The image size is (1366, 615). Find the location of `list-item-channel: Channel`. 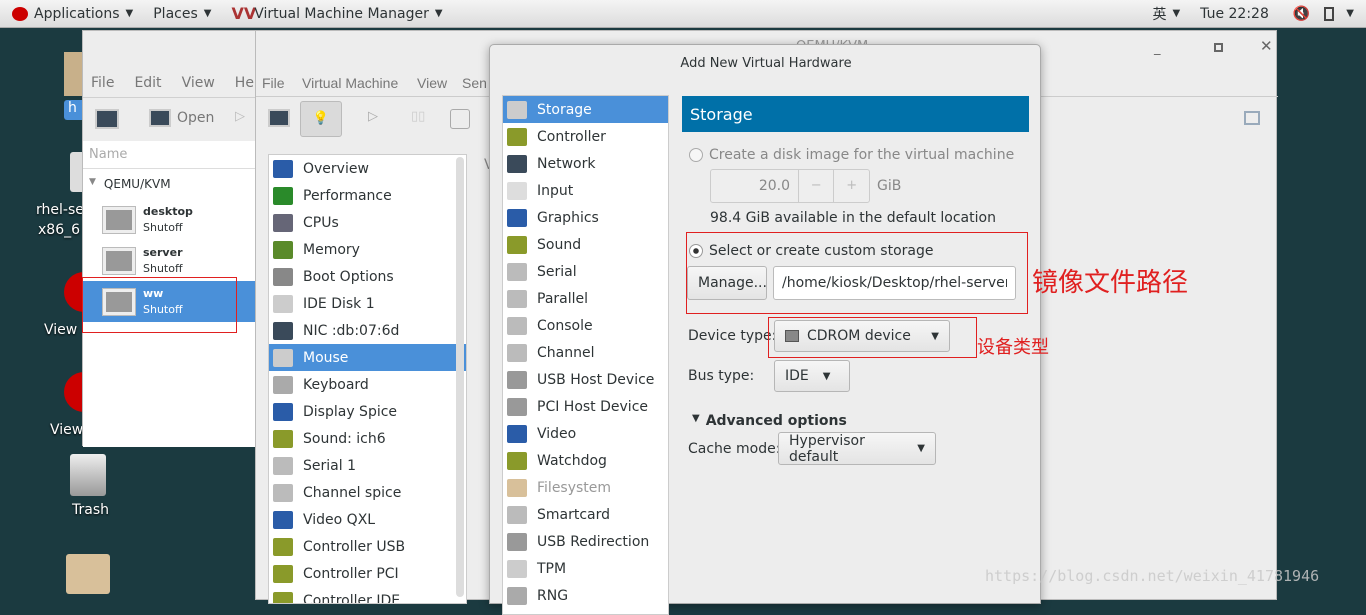

list-item-channel: Channel is located at coordinates (585, 352).